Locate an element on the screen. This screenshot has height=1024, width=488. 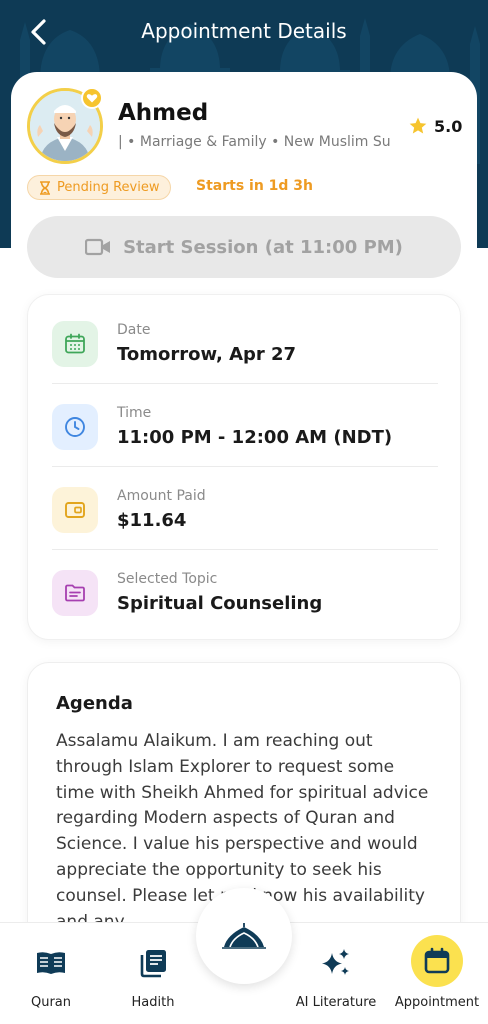
nav-item-ai-literature: AI Literature is located at coordinates (336, 973).